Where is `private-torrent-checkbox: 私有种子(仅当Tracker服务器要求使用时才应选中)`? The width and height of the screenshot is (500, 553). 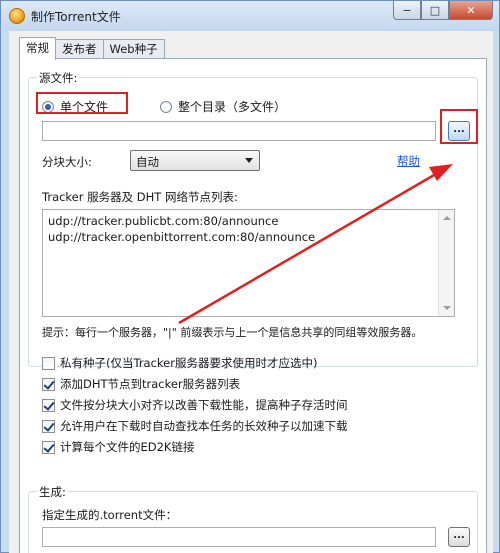
private-torrent-checkbox: 私有种子(仅当Tracker服务器要求使用时才应选中) is located at coordinates (179, 363).